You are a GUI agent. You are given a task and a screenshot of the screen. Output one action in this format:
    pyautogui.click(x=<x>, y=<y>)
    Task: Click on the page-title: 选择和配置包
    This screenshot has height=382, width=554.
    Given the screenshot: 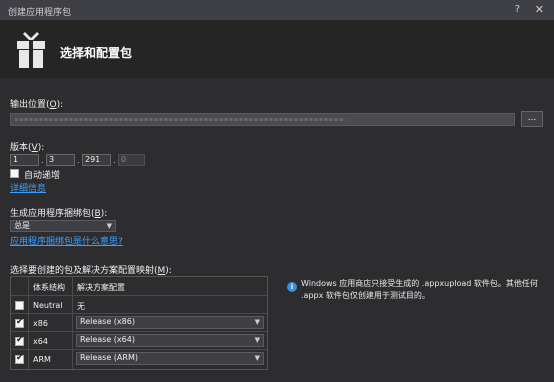 What is the action you would take?
    pyautogui.click(x=96, y=53)
    